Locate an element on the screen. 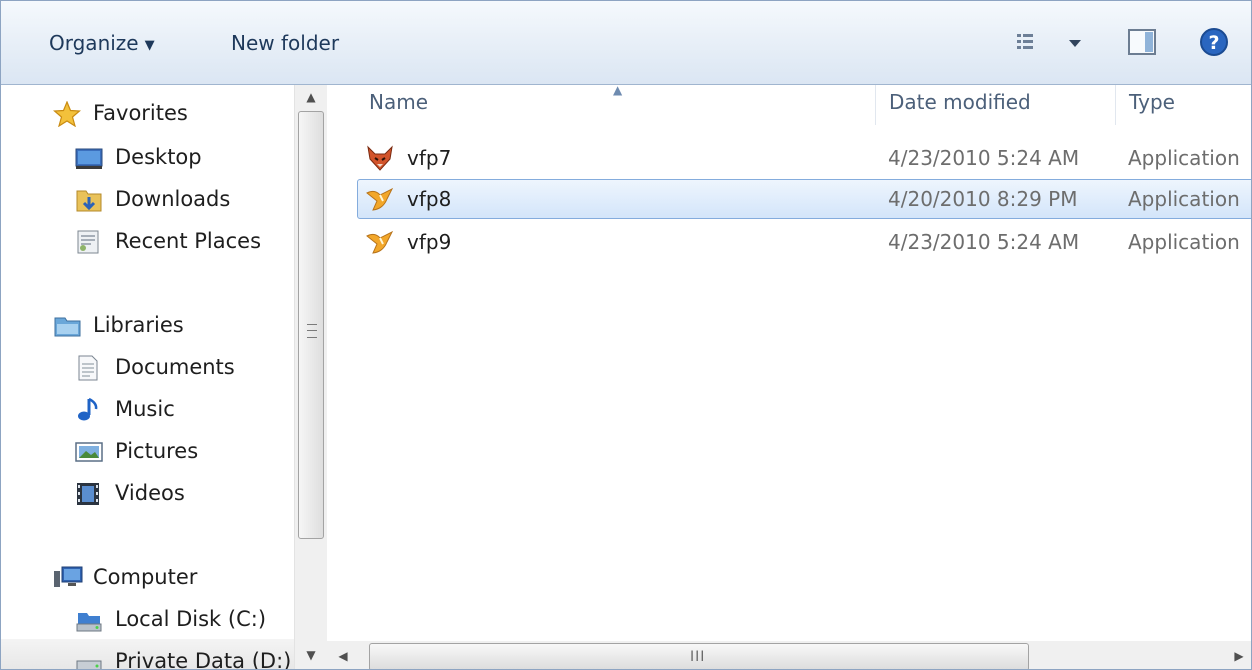 The height and width of the screenshot is (670, 1252). navigation-scrollbar: ▲ ▼ is located at coordinates (310, 377).